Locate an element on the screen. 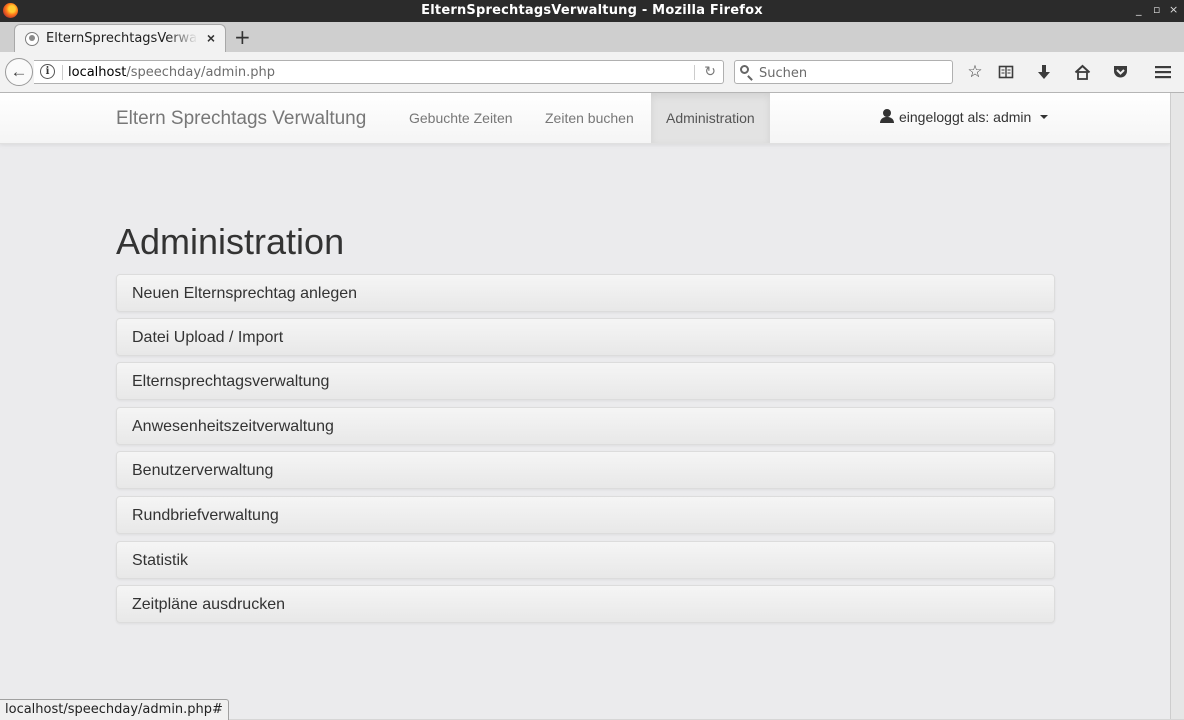 The width and height of the screenshot is (1184, 720). panel-label: Statistik is located at coordinates (160, 560).